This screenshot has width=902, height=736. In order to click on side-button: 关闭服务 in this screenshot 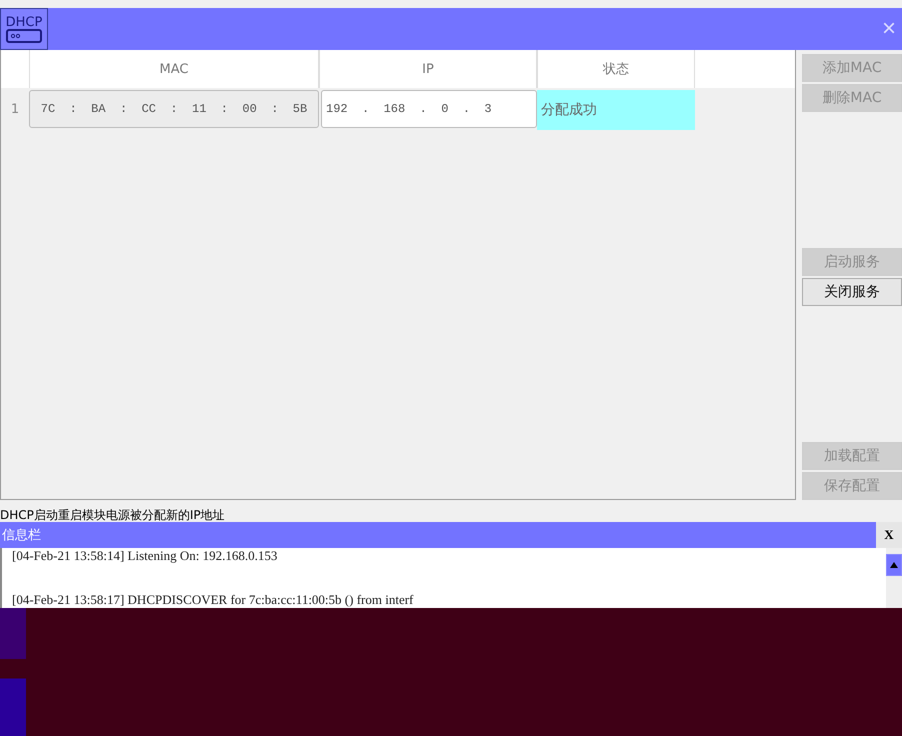, I will do `click(852, 292)`.